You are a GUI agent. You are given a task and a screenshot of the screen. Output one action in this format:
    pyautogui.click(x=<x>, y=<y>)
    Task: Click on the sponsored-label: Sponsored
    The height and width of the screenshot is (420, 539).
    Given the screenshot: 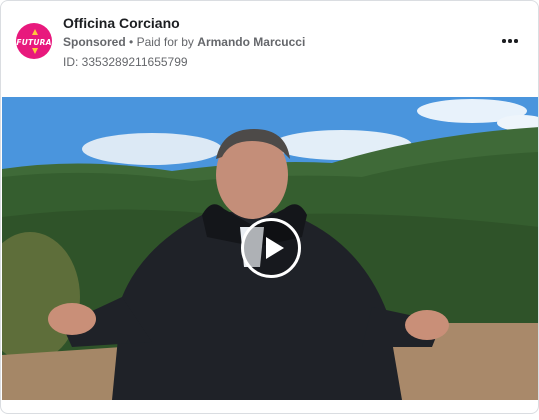 What is the action you would take?
    pyautogui.click(x=94, y=42)
    